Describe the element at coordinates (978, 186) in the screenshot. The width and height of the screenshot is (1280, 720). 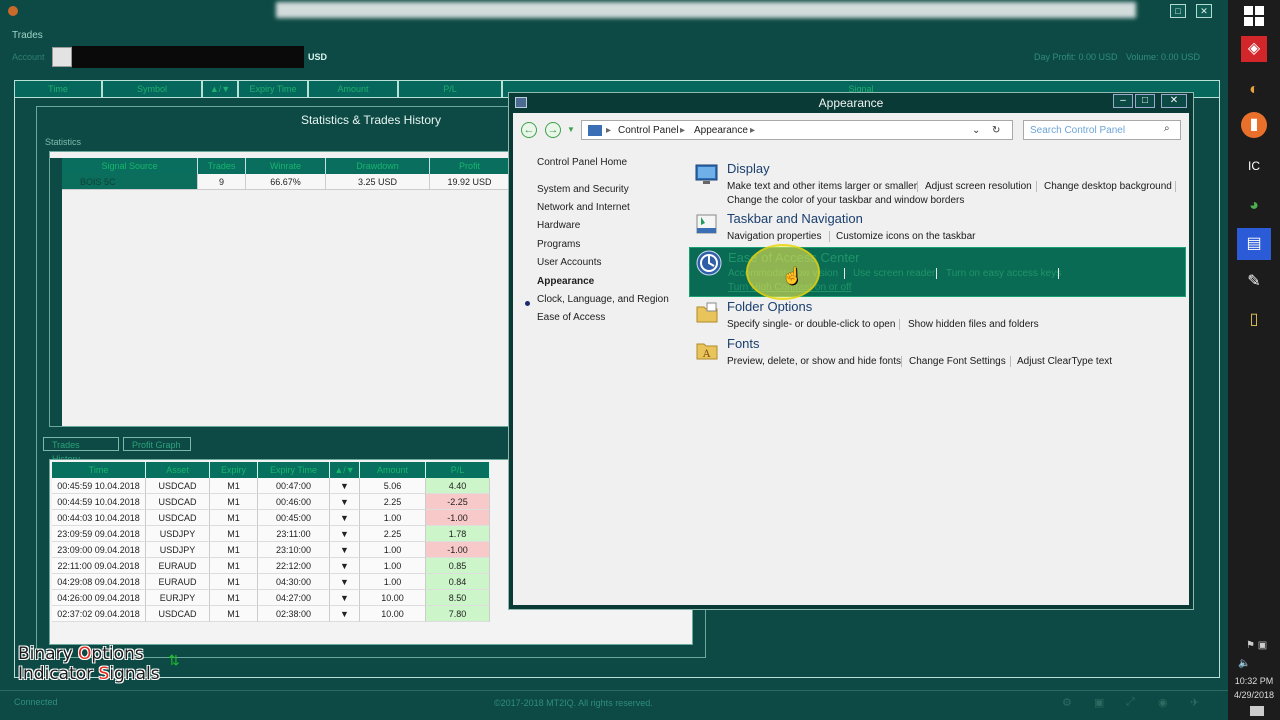
I see `link-screen-resolution: Adjust screen resolution` at that location.